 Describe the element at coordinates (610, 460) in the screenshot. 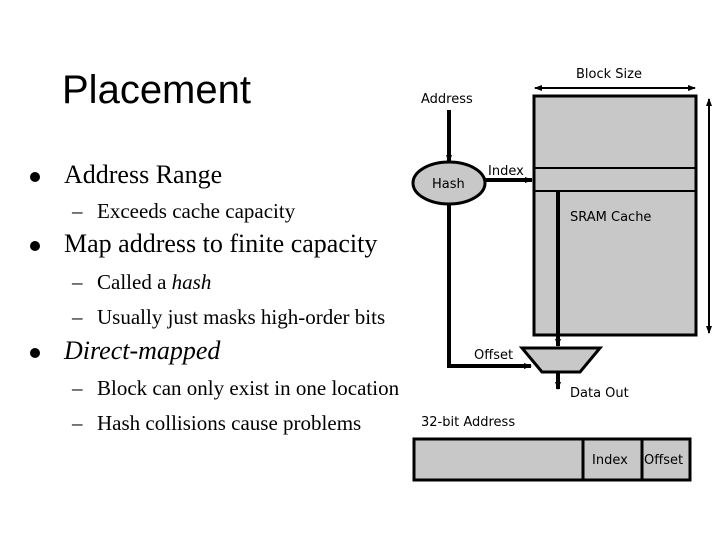

I see `address-field-index-label: Index` at that location.